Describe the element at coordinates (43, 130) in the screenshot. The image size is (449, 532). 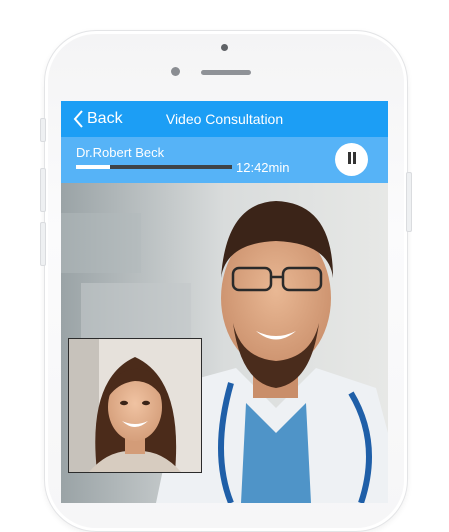
I see `mute-switch` at that location.